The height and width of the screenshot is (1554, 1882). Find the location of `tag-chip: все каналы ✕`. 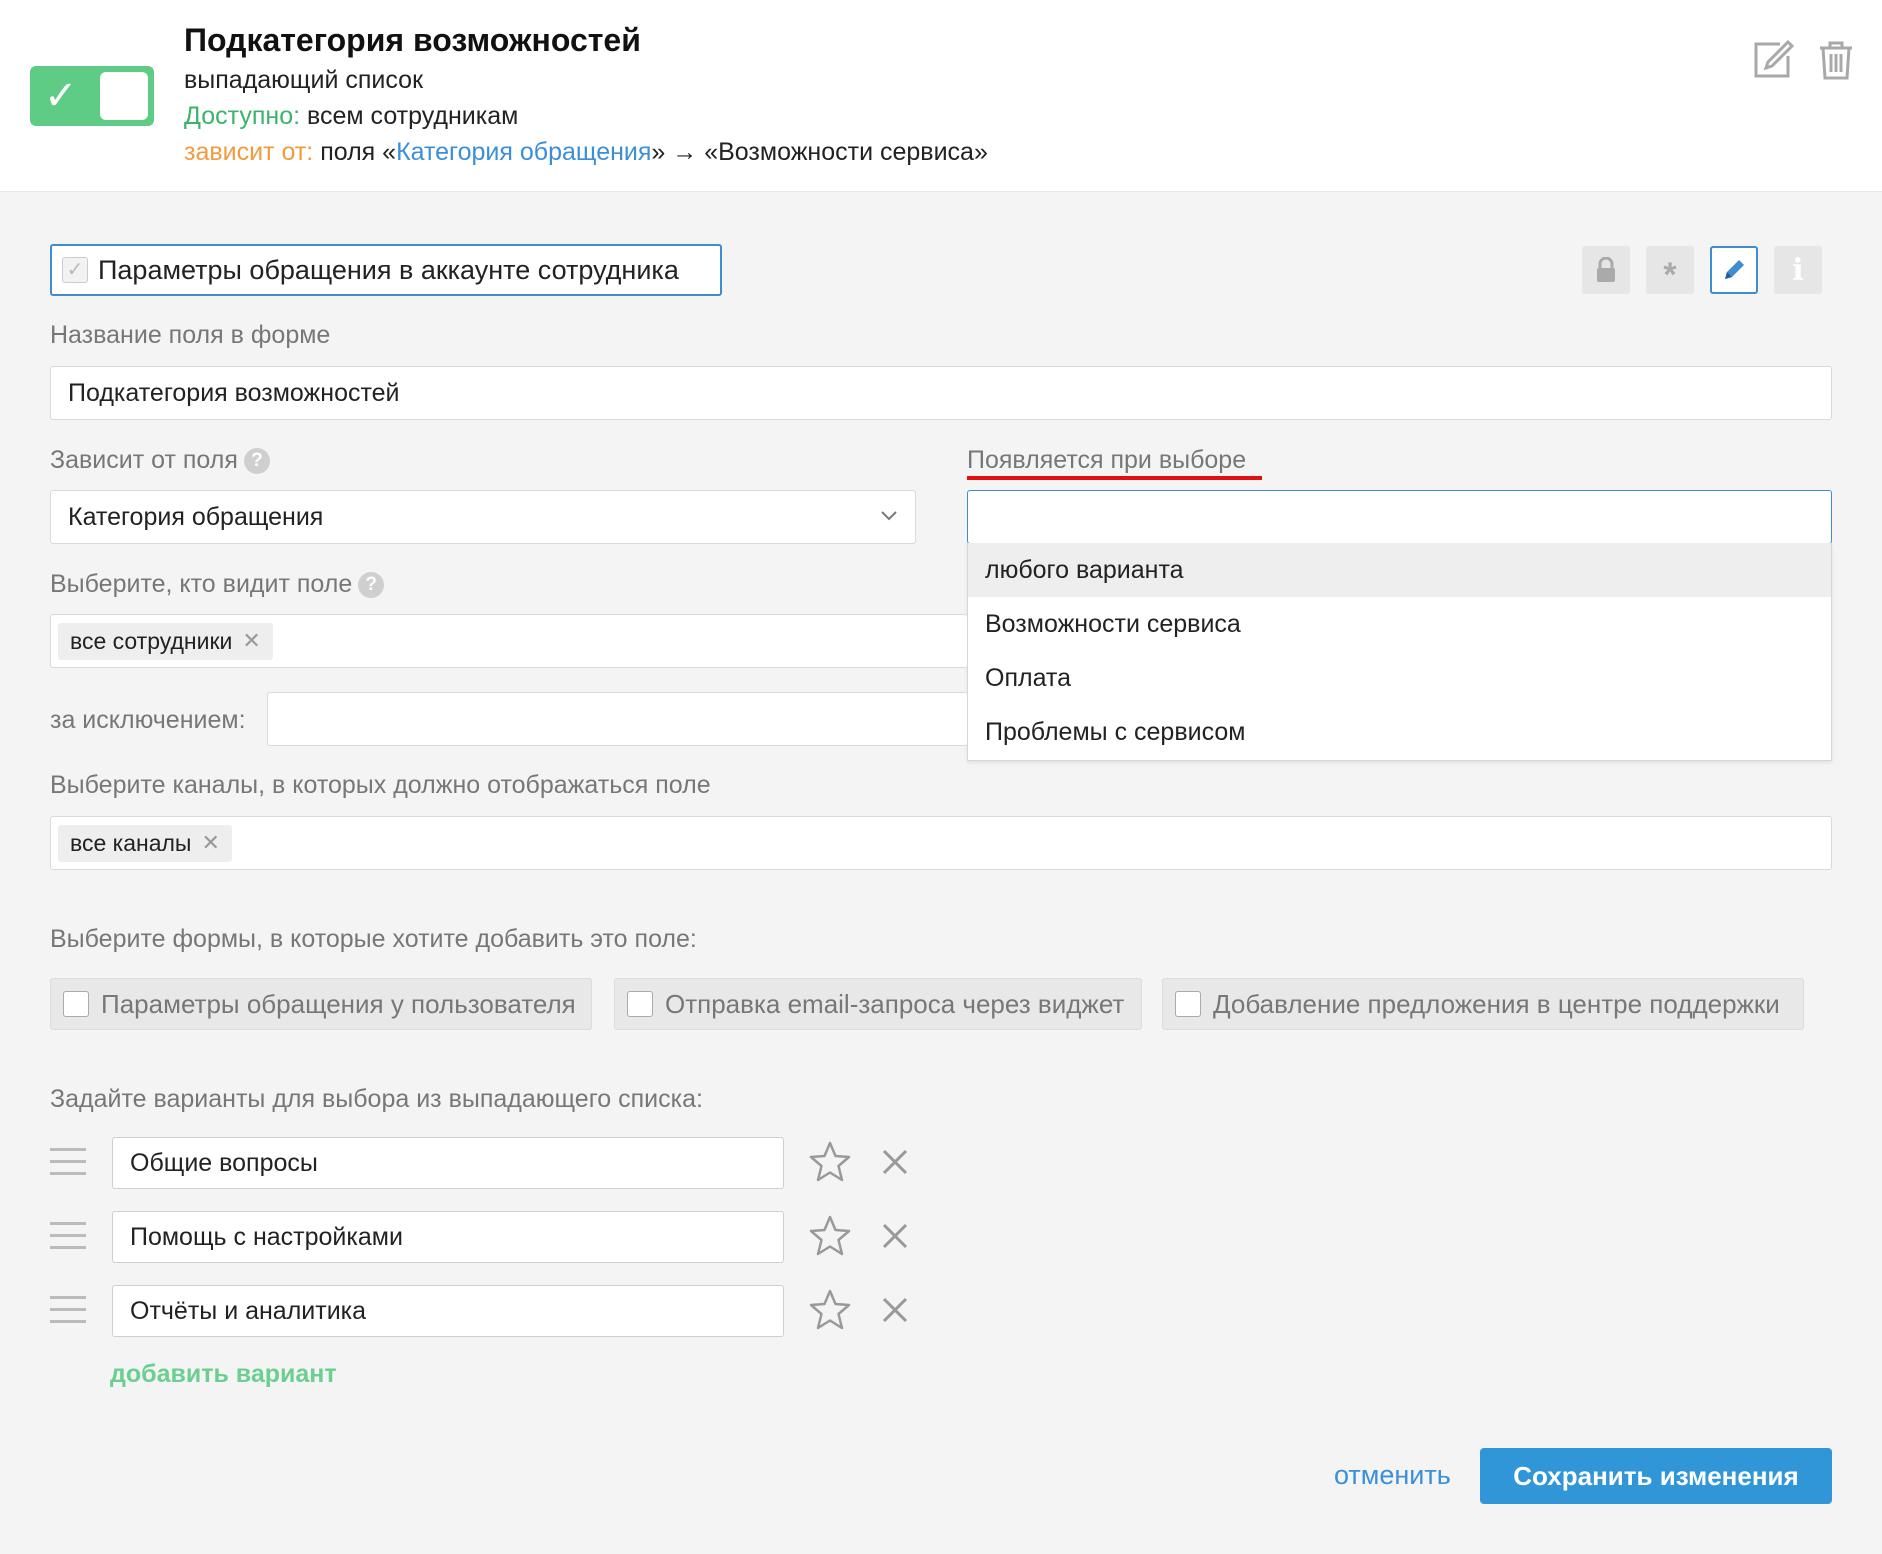

tag-chip: все каналы ✕ is located at coordinates (145, 843).